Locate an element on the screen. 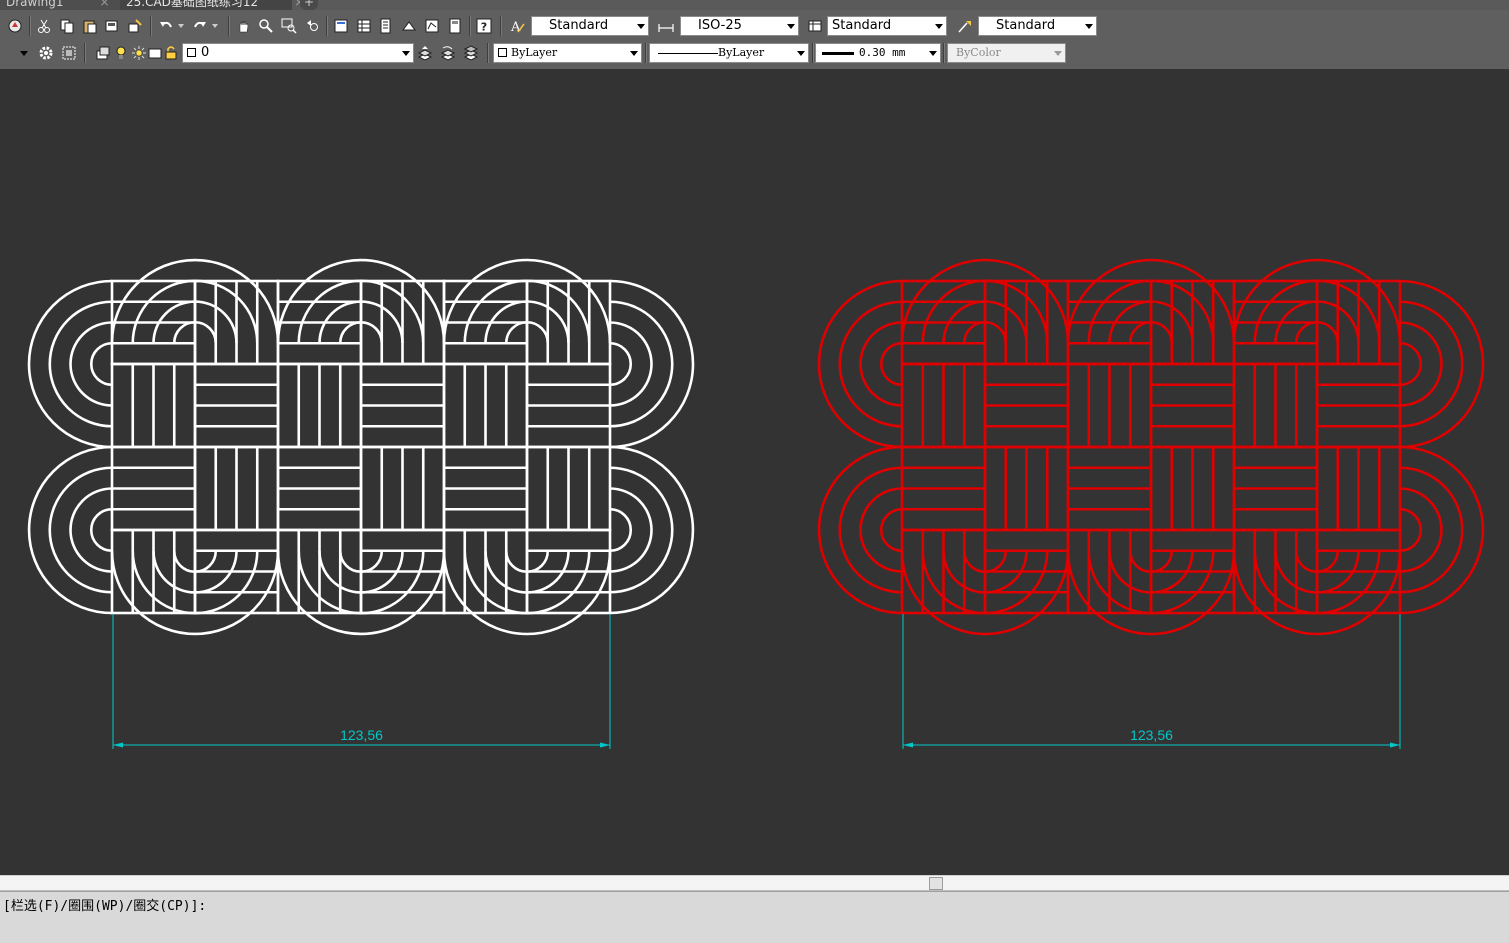 The image size is (1509, 943). table-style-icon is located at coordinates (815, 26).